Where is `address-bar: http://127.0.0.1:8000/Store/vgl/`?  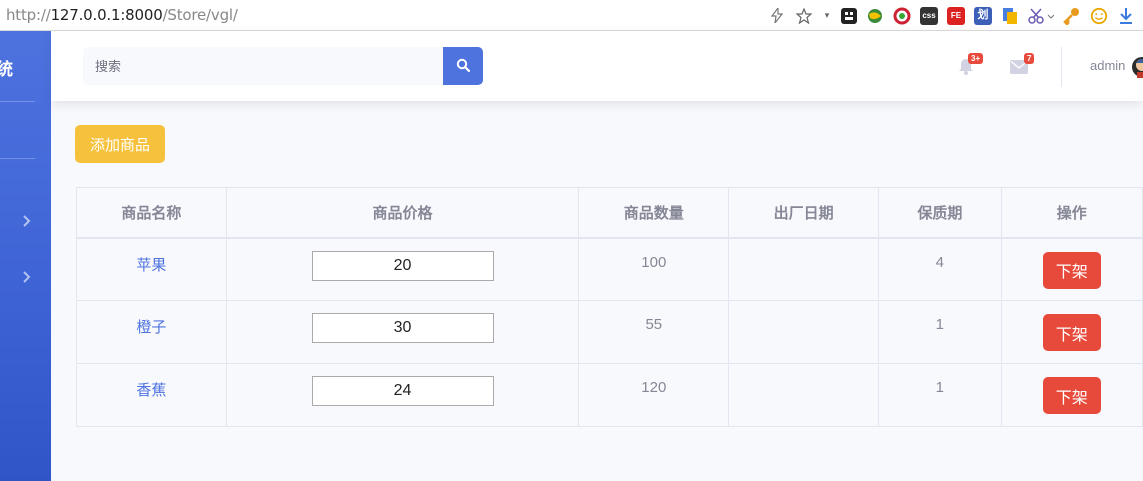
address-bar: http://127.0.0.1:8000/Store/vgl/ is located at coordinates (119, 15).